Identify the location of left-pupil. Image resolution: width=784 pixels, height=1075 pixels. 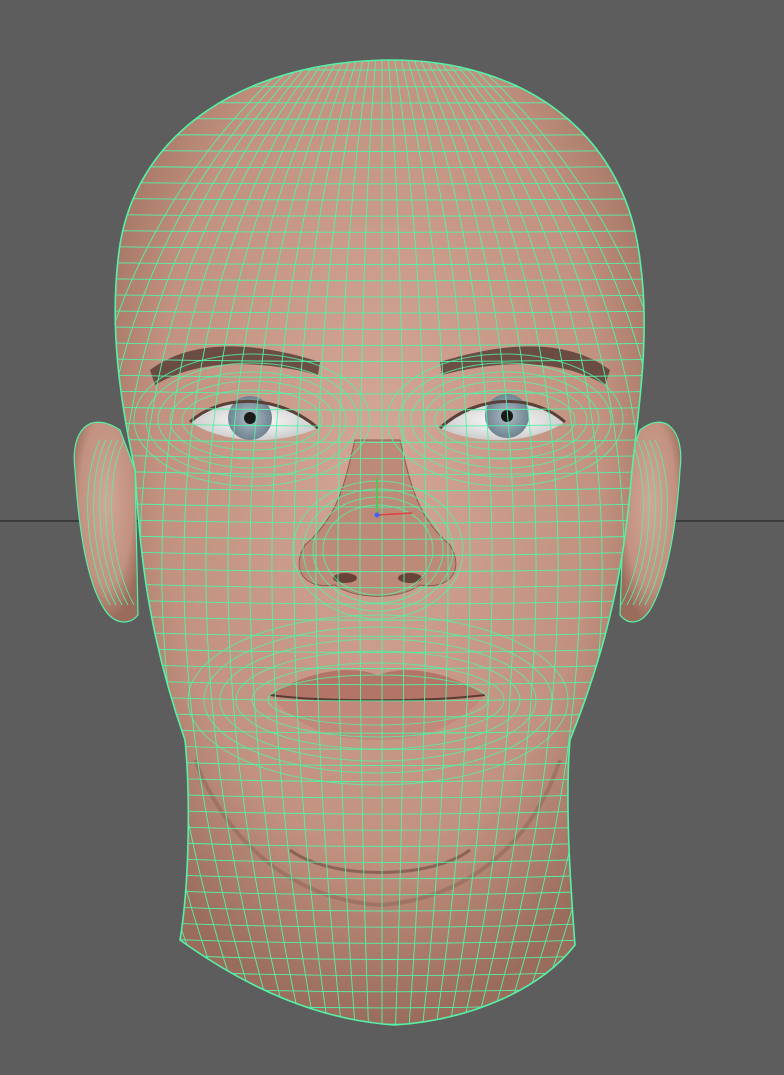
(250, 418).